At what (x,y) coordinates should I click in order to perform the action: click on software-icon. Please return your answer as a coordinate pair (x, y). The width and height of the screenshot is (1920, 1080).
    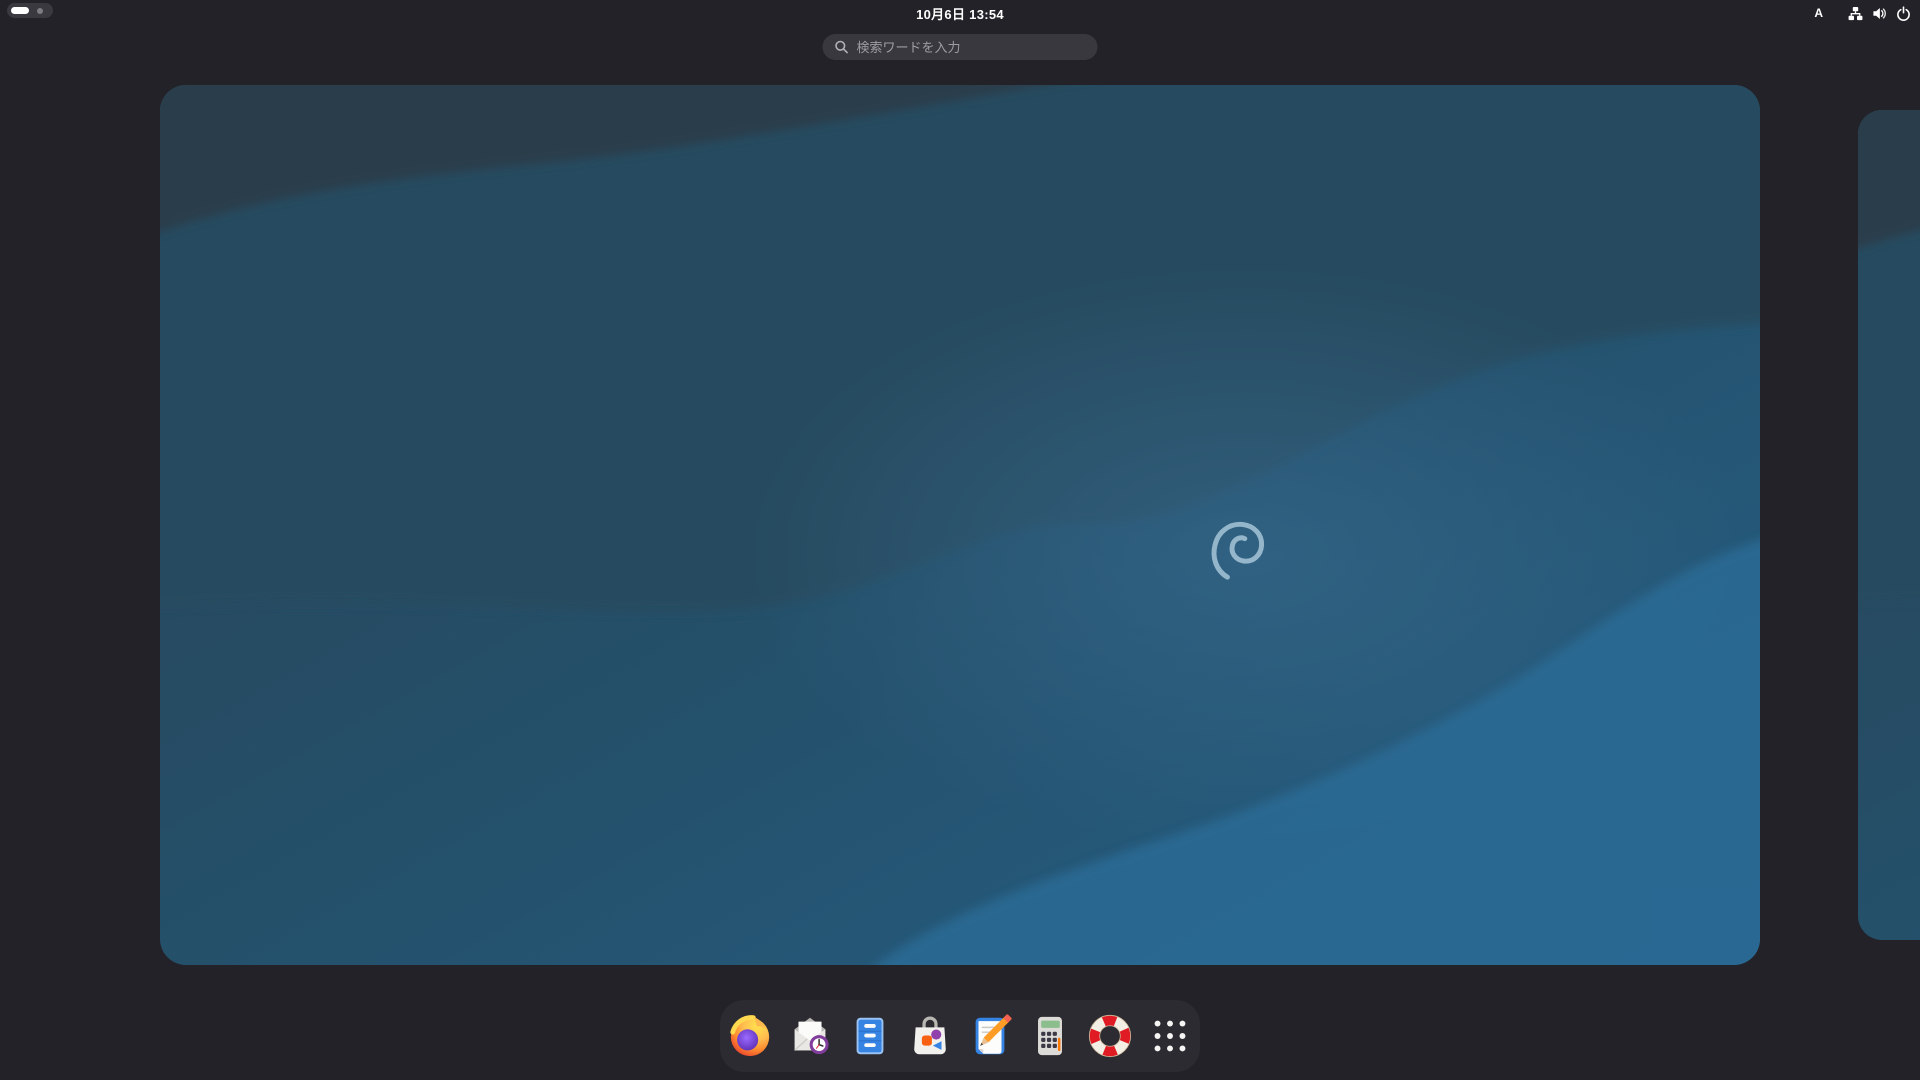
    Looking at the image, I should click on (930, 1035).